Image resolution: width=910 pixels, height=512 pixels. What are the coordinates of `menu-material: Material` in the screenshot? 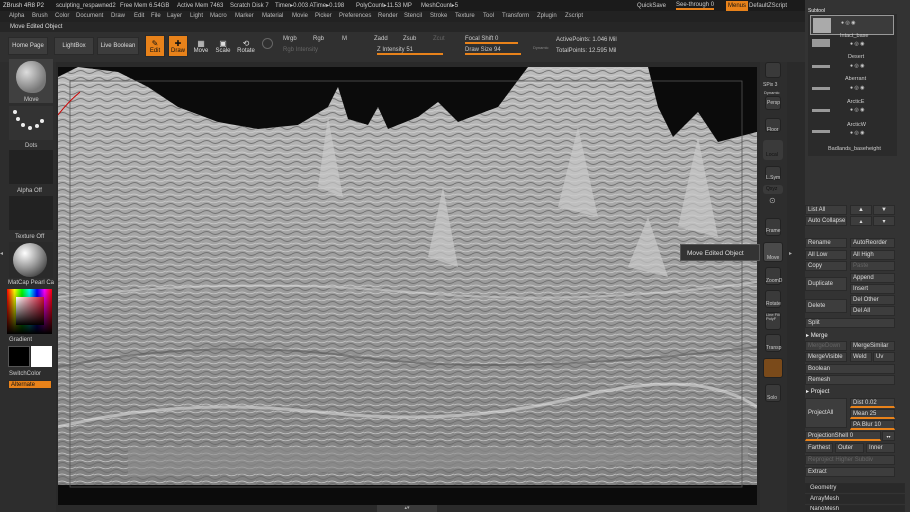 It's located at (272, 16).